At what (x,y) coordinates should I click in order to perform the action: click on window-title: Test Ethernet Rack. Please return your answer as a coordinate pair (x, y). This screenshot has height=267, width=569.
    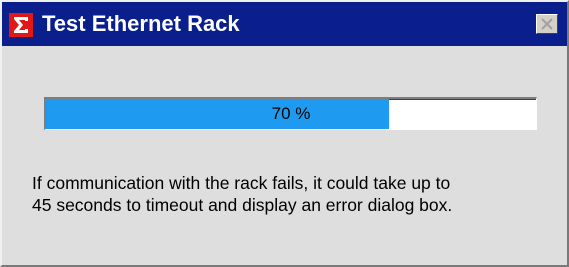
    Looking at the image, I should click on (141, 23).